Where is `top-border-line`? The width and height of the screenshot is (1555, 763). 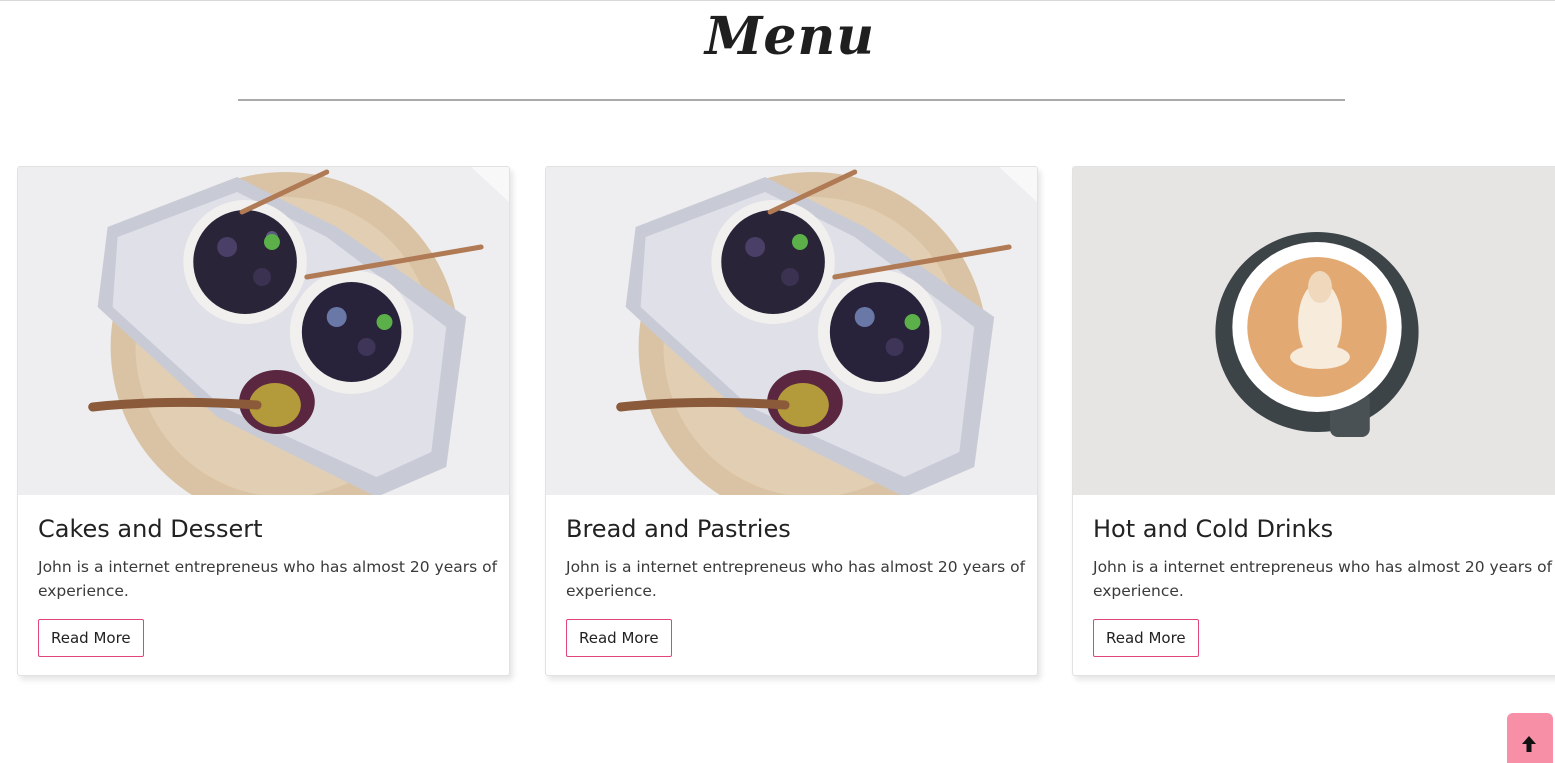
top-border-line is located at coordinates (777, 0).